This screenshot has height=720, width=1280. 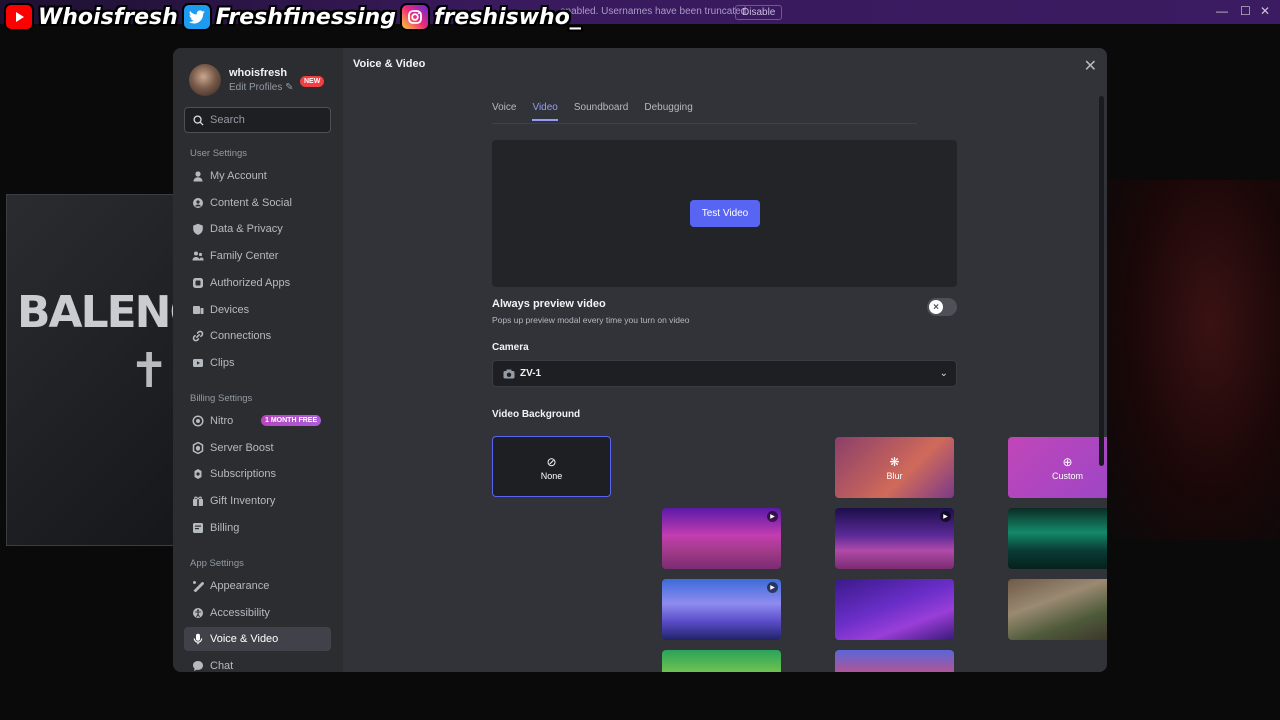 What do you see at coordinates (198, 336) in the screenshot?
I see `link-icon` at bounding box center [198, 336].